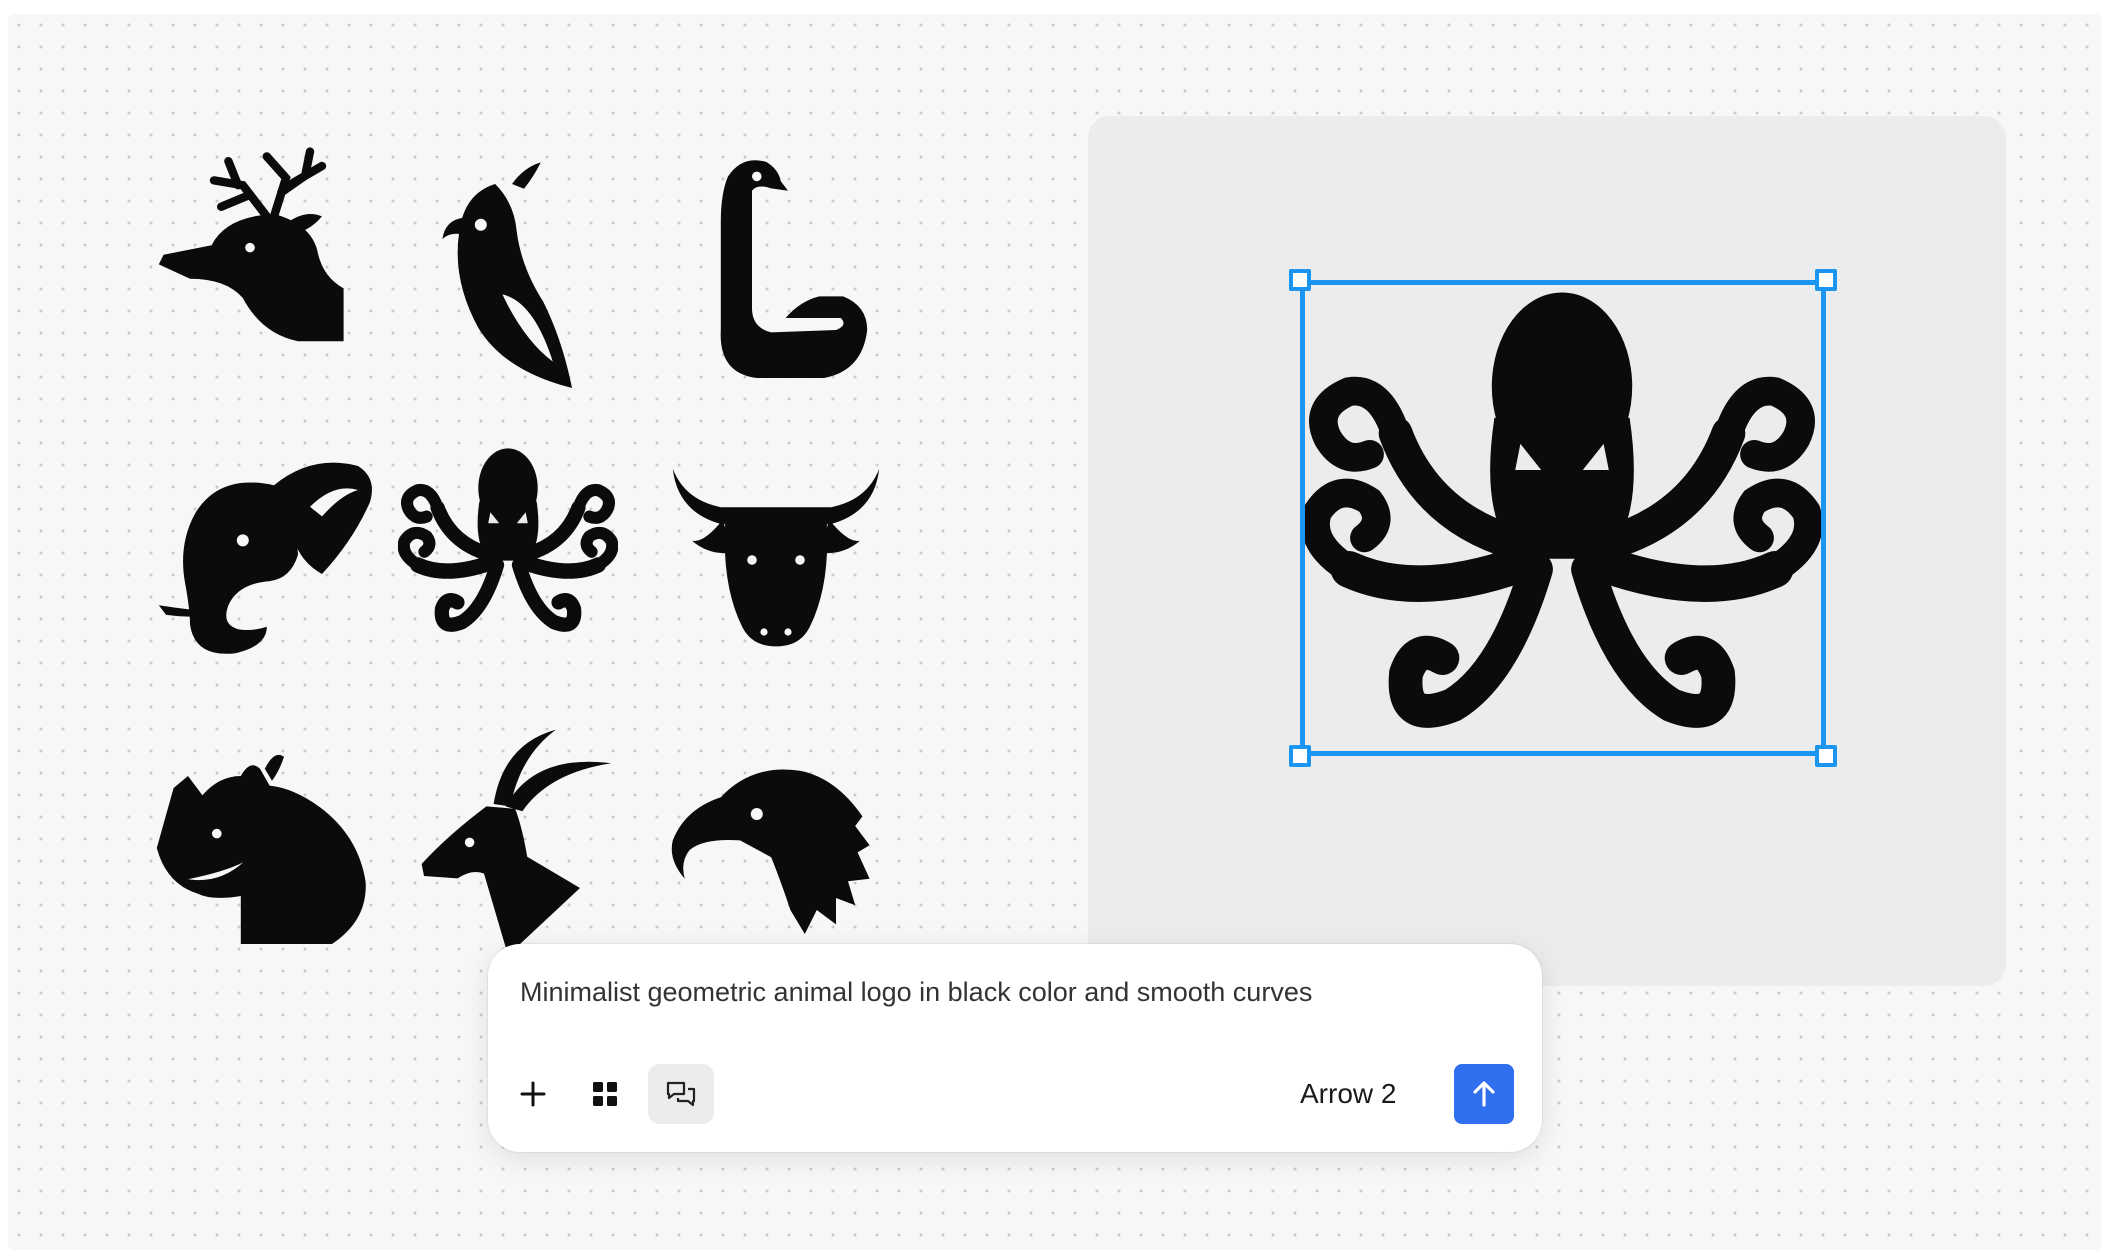  Describe the element at coordinates (1300, 280) in the screenshot. I see `resize-handle-top-left` at that location.